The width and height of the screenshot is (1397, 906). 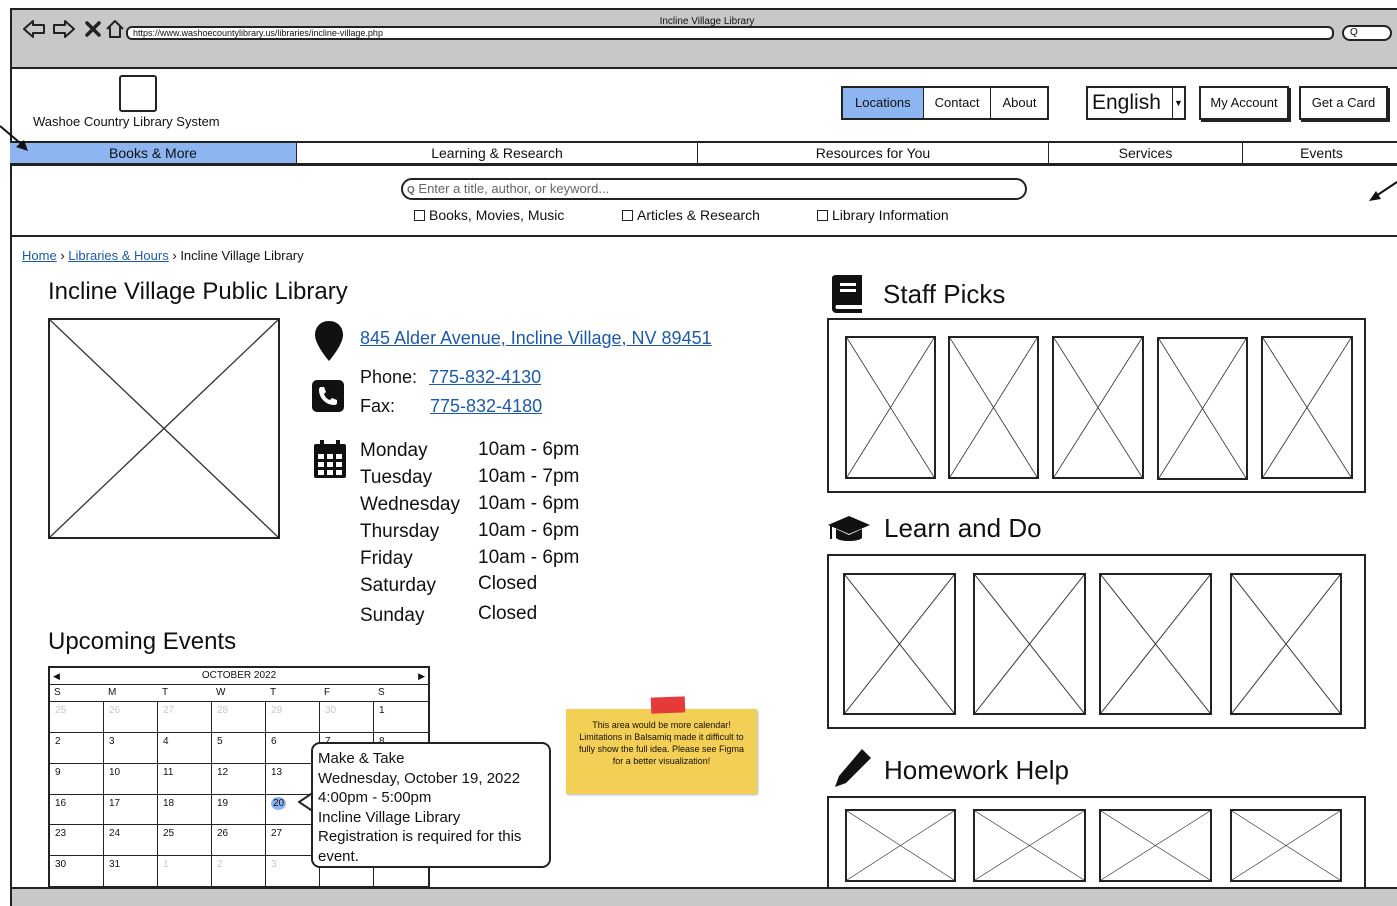 I want to click on forward-icon, so click(x=64, y=31).